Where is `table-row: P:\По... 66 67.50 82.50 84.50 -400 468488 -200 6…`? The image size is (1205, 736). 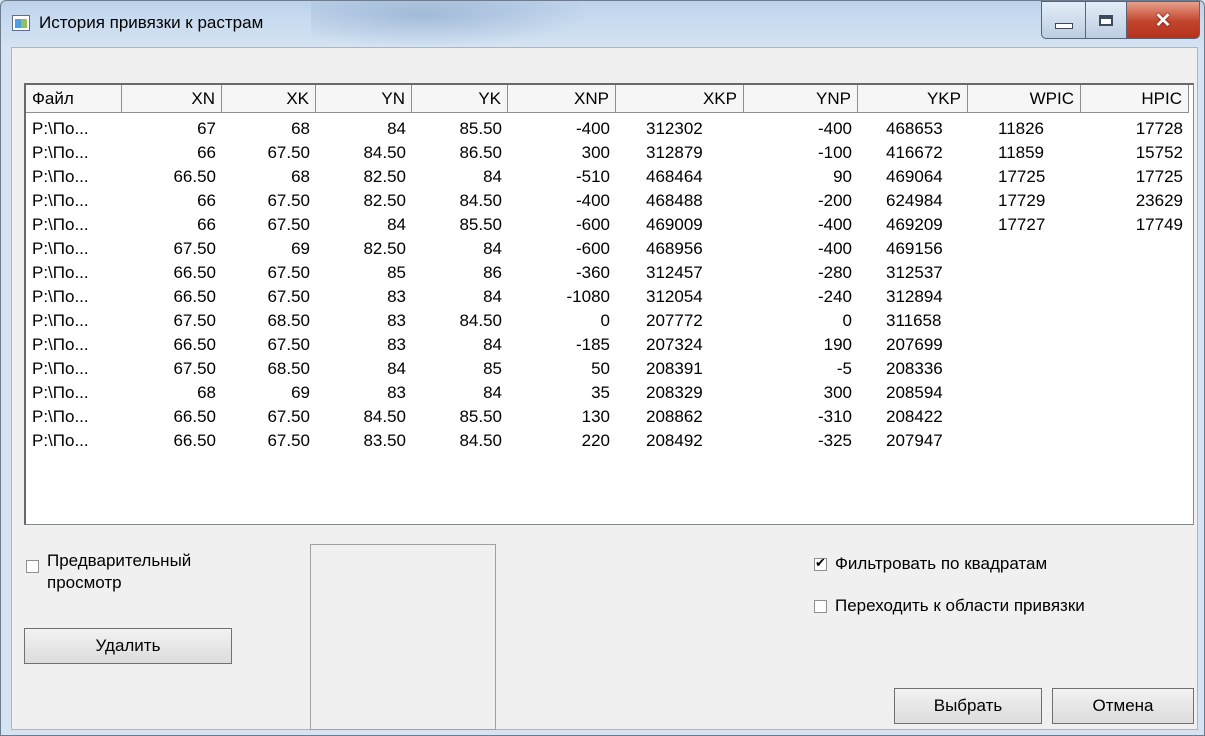
table-row: P:\По... 66 67.50 82.50 84.50 -400 468488 -200 6… is located at coordinates (609, 201).